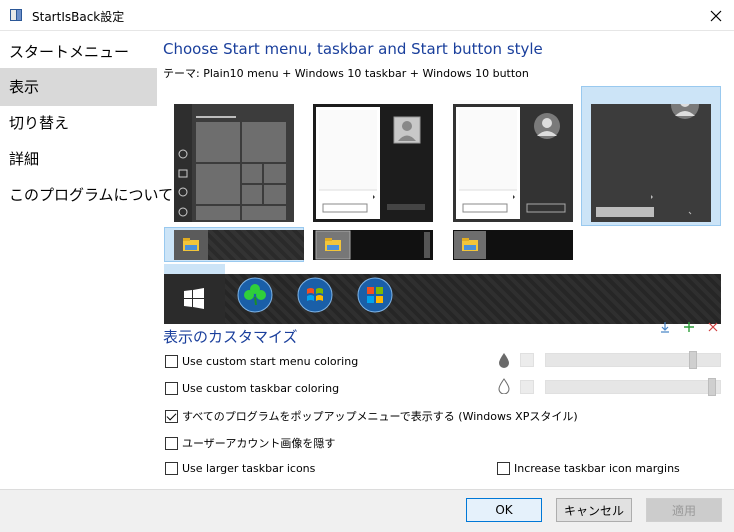 This screenshot has height=532, width=734. Describe the element at coordinates (261, 388) in the screenshot. I see `custom-taskbar-coloring-label: Use custom taskbar coloring` at that location.